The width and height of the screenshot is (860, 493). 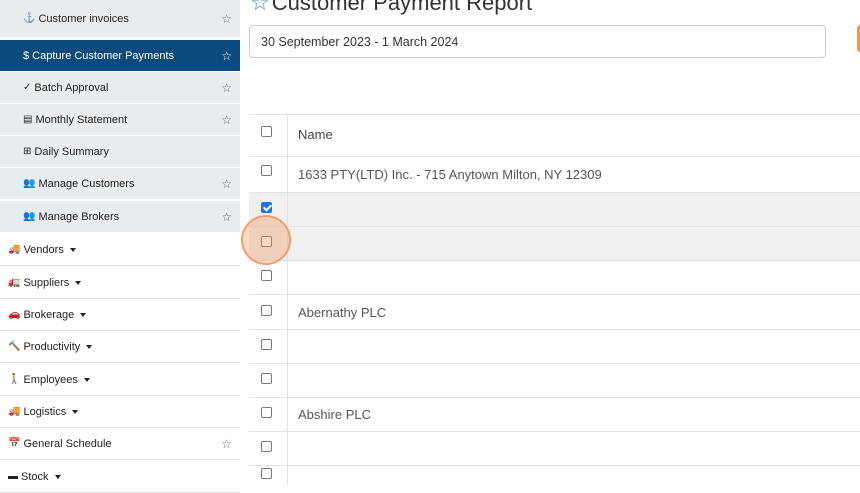 I want to click on person-icon: 🚶, so click(x=14, y=379).